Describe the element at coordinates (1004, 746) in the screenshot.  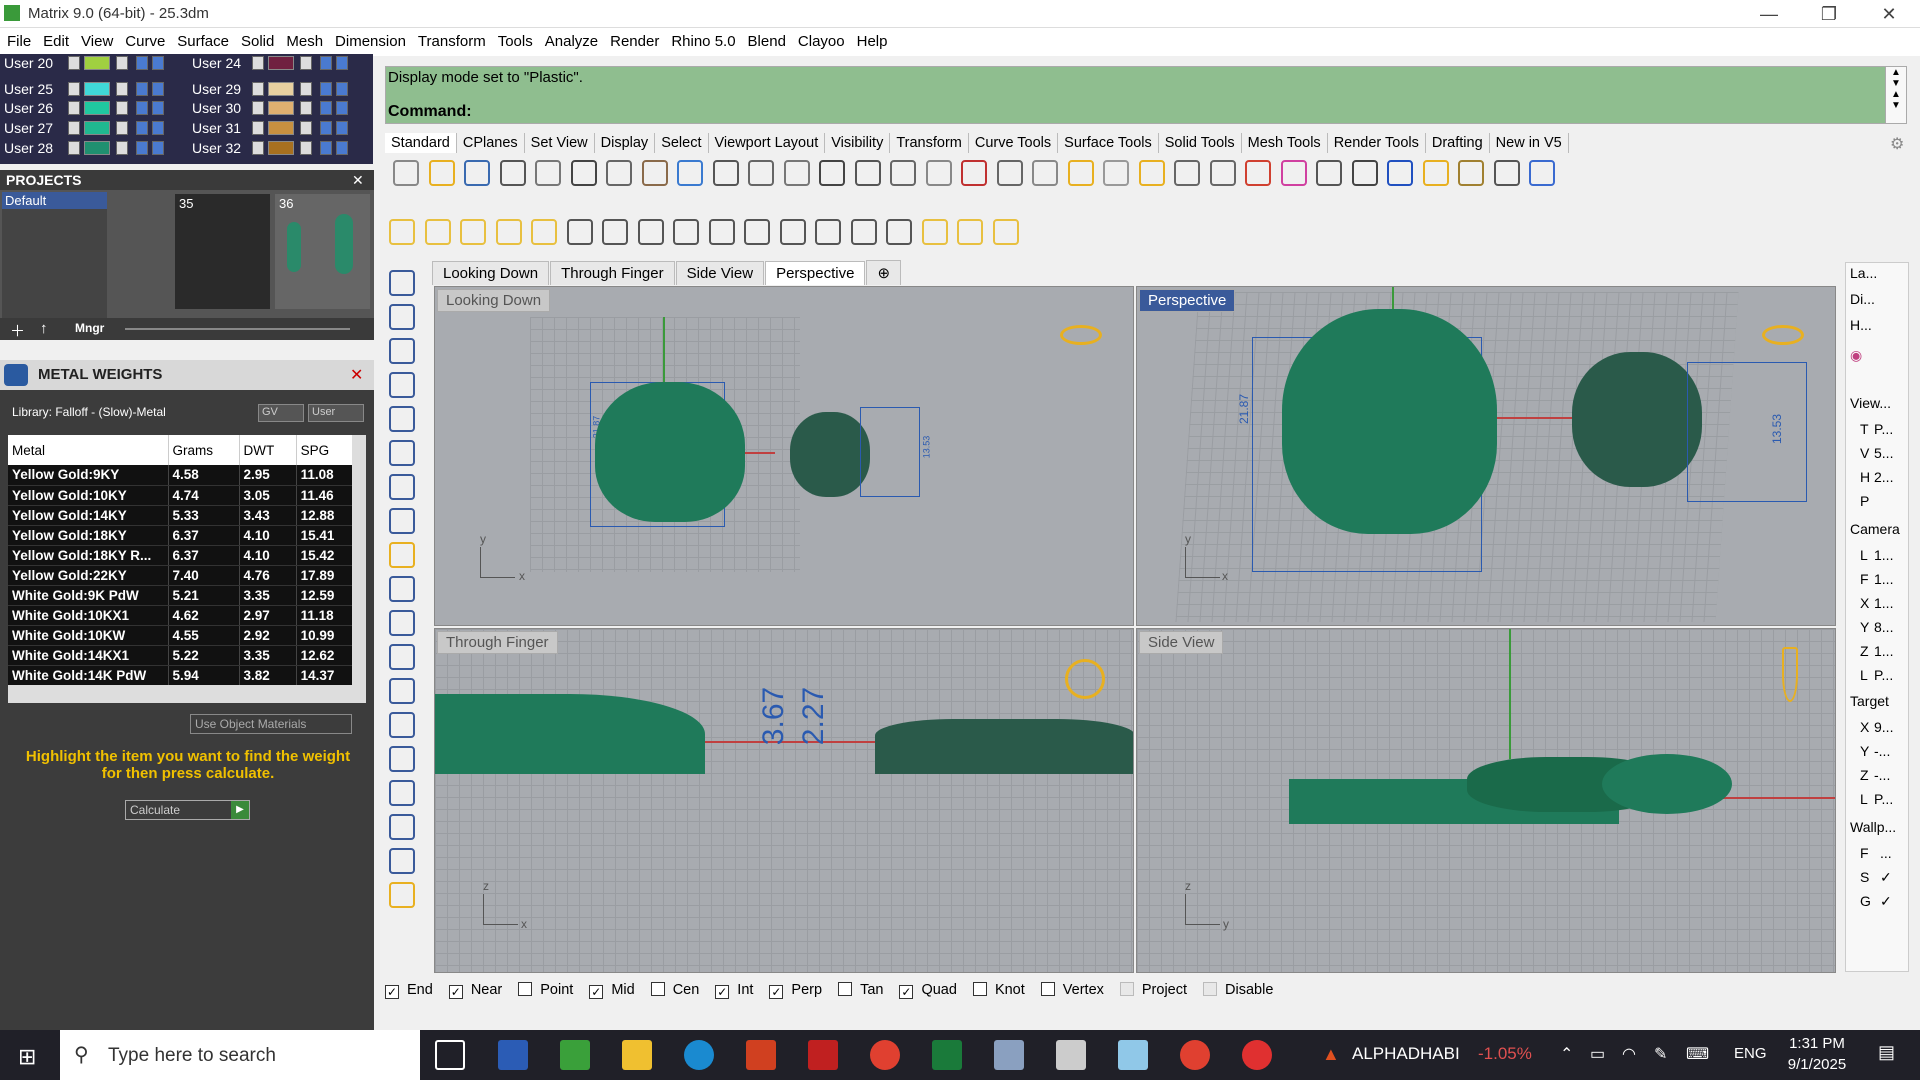
I see `bow-profile-small` at that location.